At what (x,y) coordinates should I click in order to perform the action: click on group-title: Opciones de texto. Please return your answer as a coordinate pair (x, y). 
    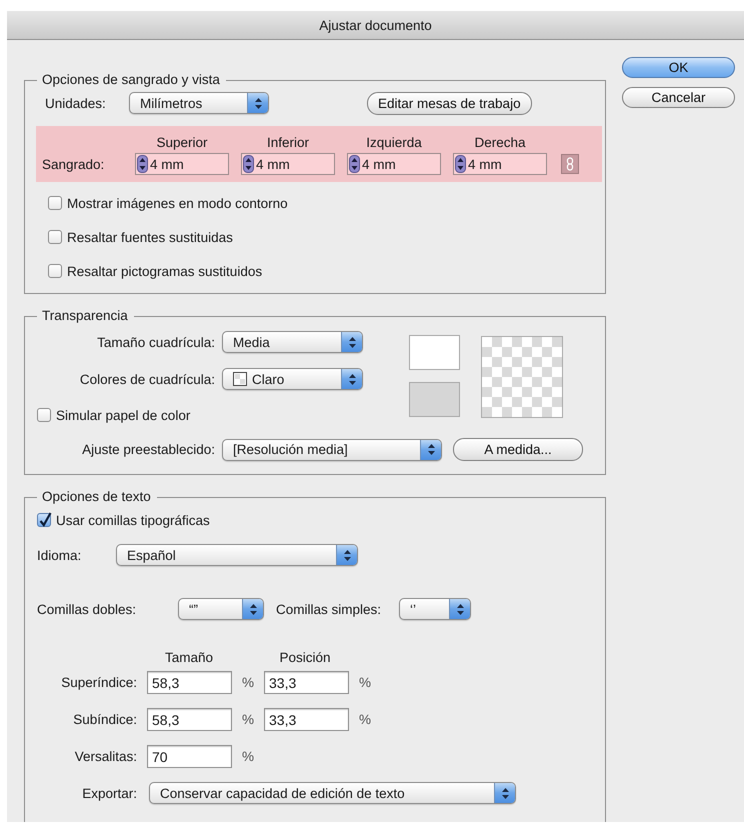
    Looking at the image, I should click on (97, 497).